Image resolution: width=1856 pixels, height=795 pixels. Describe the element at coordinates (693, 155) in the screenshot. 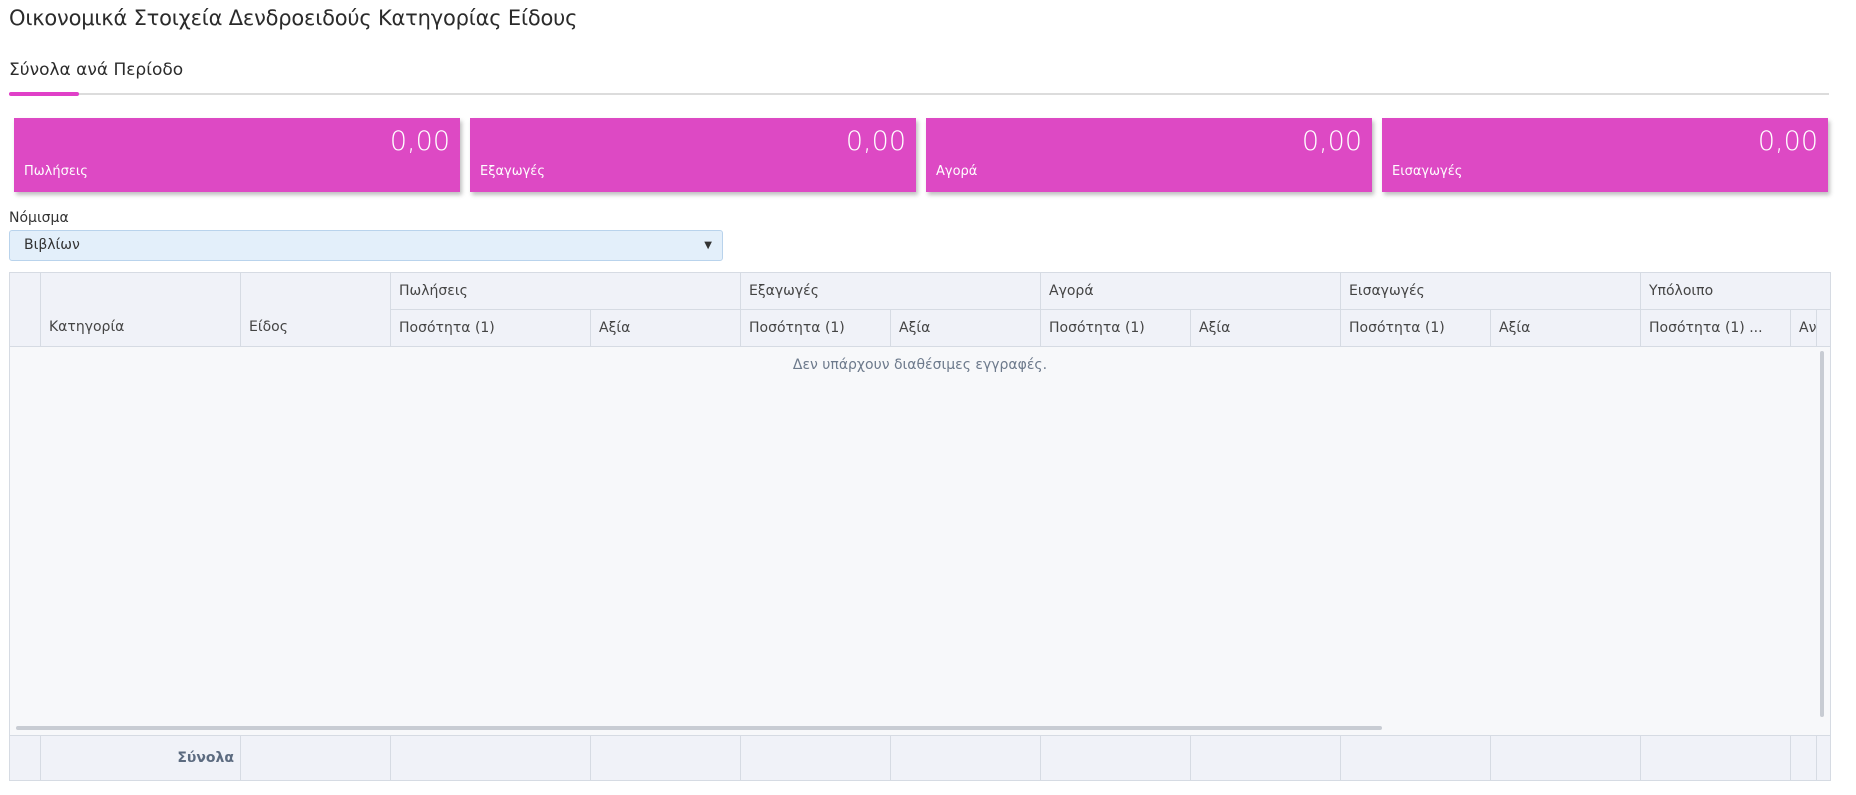

I see `card-exports: 0,00 Εξαγωγές` at that location.